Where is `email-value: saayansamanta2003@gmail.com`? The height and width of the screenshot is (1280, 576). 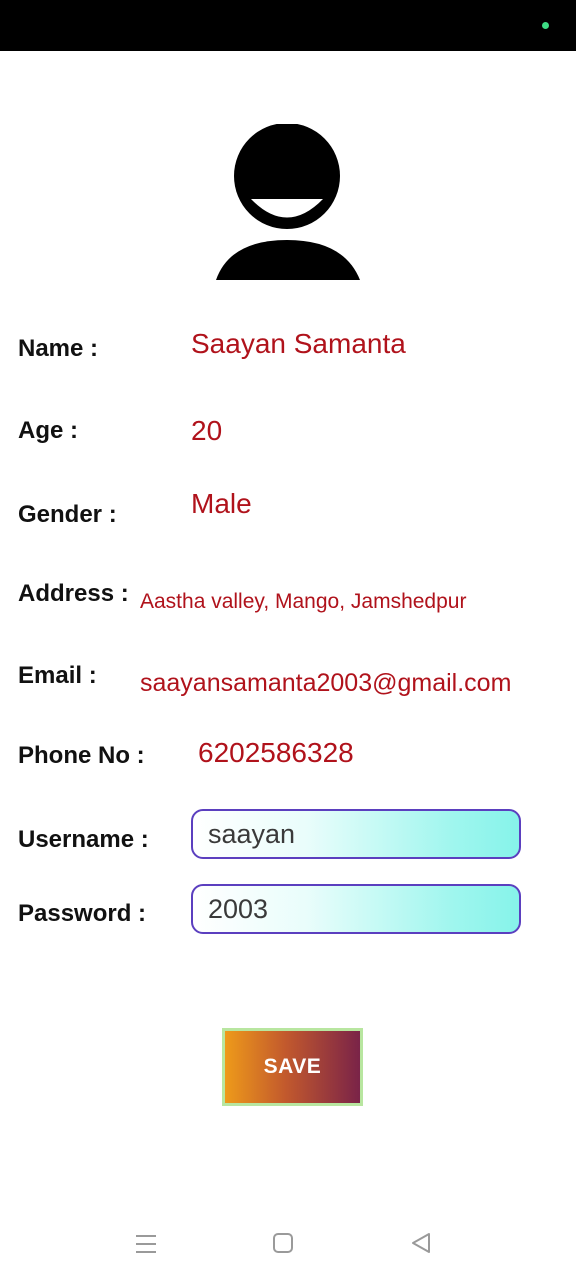
email-value: saayansamanta2003@gmail.com is located at coordinates (326, 683).